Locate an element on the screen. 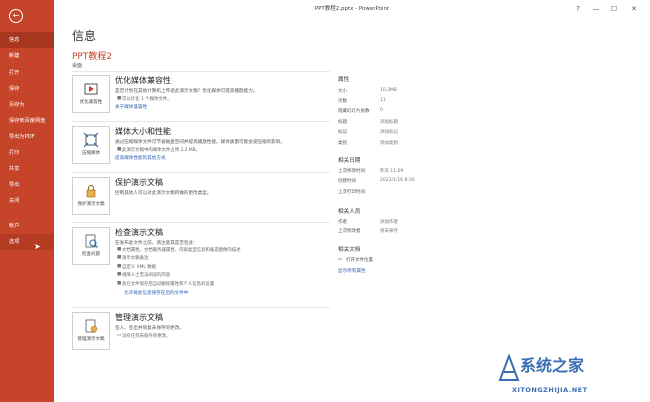 The image size is (650, 402). allow-save-info-link: 允许将此信息保存在您的文件中 is located at coordinates (156, 293).